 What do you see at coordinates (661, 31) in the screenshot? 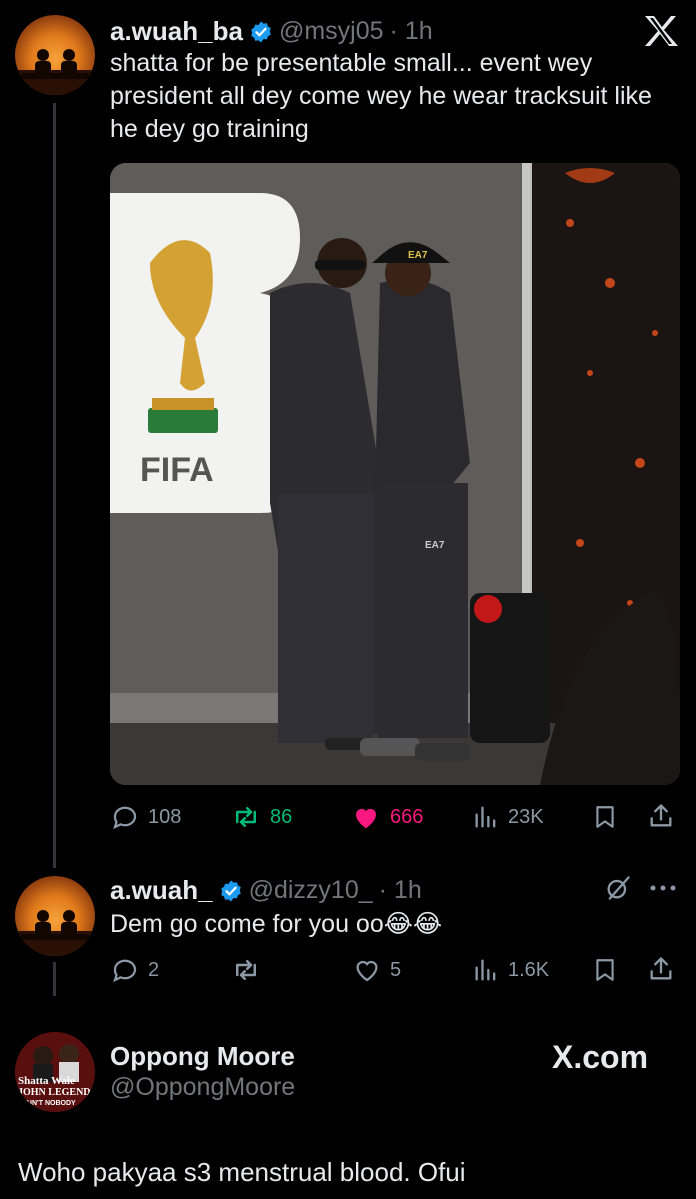
I see `x-logo-icon` at bounding box center [661, 31].